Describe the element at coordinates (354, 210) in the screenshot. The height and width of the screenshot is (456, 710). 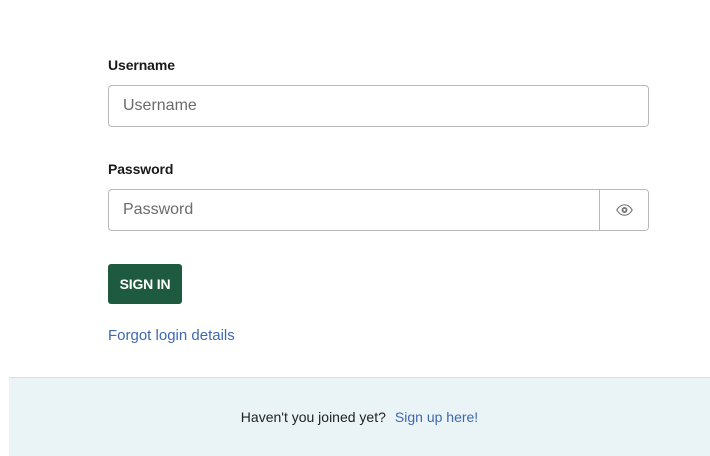
I see `password-input` at that location.